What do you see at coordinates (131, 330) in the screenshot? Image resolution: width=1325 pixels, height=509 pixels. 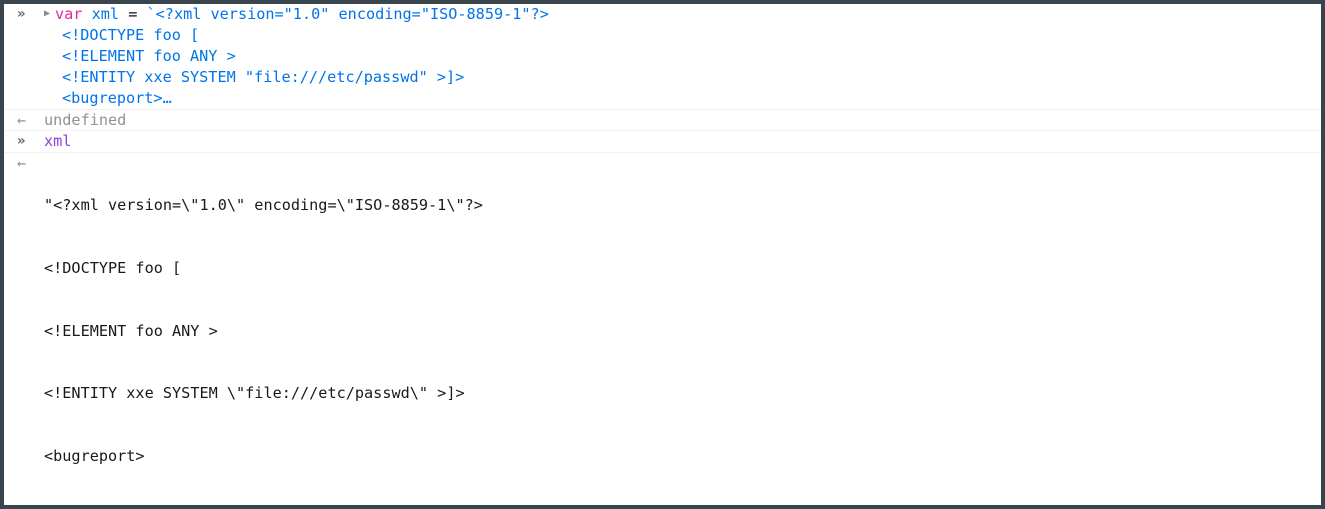 I see `string-line-3: <!ELEMENT foo ANY >` at bounding box center [131, 330].